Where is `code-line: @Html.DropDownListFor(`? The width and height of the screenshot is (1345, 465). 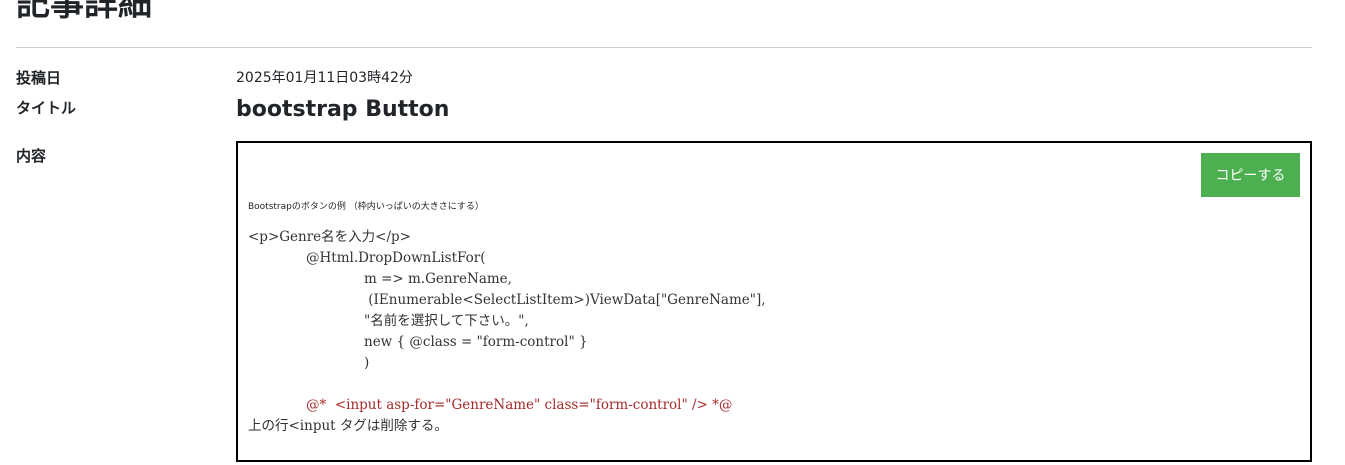
code-line: @Html.DropDownListFor( is located at coordinates (396, 258).